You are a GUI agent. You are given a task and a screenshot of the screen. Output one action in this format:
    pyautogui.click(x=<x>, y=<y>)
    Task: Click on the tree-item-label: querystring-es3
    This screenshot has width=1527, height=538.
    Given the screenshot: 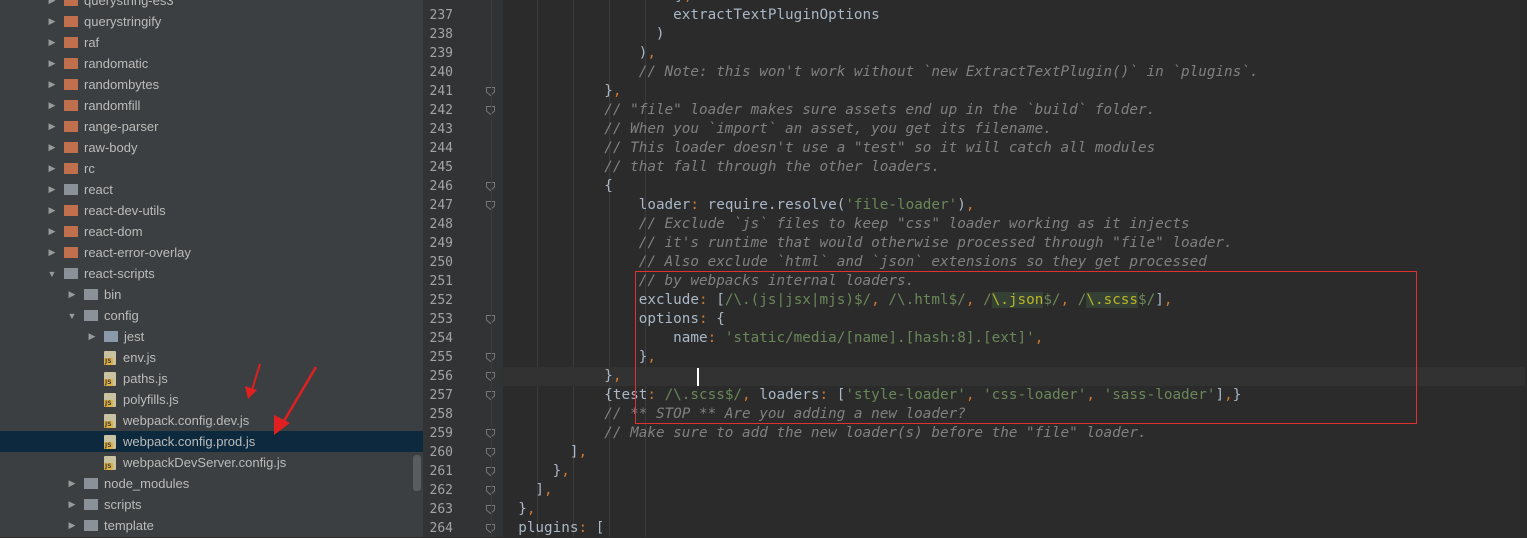 What is the action you would take?
    pyautogui.click(x=129, y=4)
    